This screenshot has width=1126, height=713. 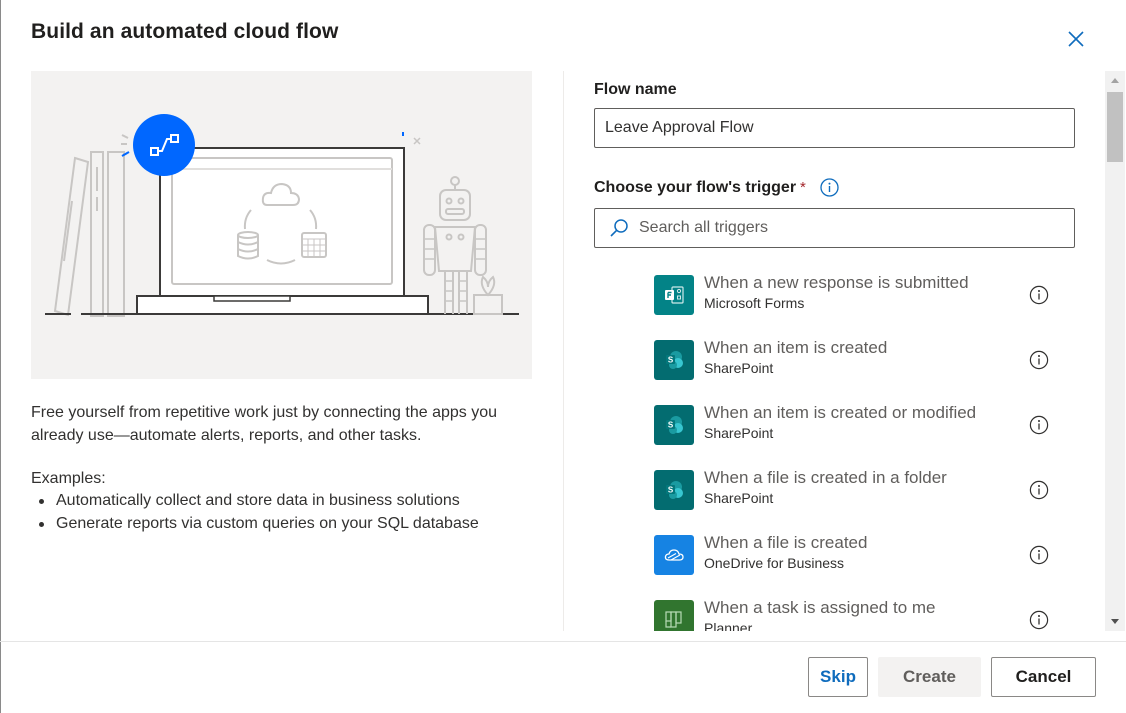 I want to click on close-icon, so click(x=1076, y=39).